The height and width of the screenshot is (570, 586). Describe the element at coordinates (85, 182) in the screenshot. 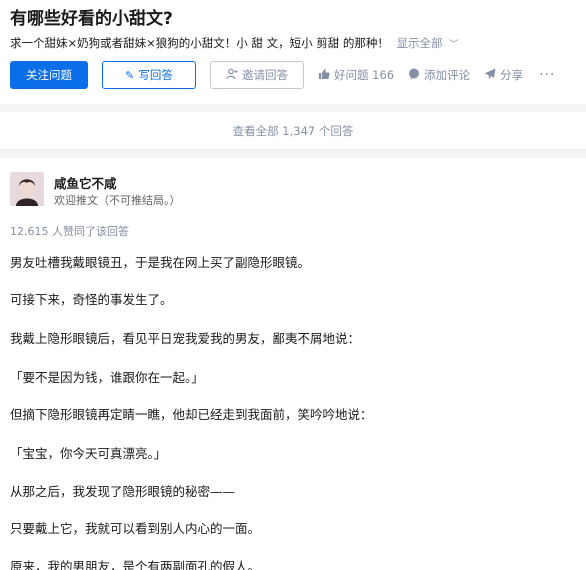

I see `author-name: 咸鱼它不咸` at that location.